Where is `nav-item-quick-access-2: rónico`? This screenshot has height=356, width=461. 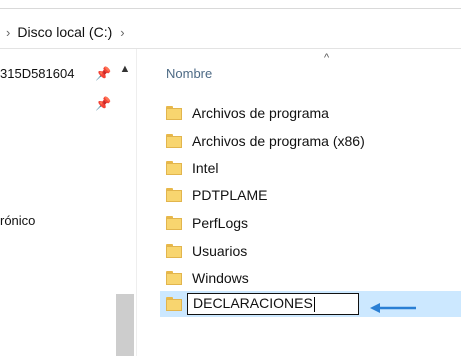
nav-item-quick-access-2: rónico is located at coordinates (17, 220).